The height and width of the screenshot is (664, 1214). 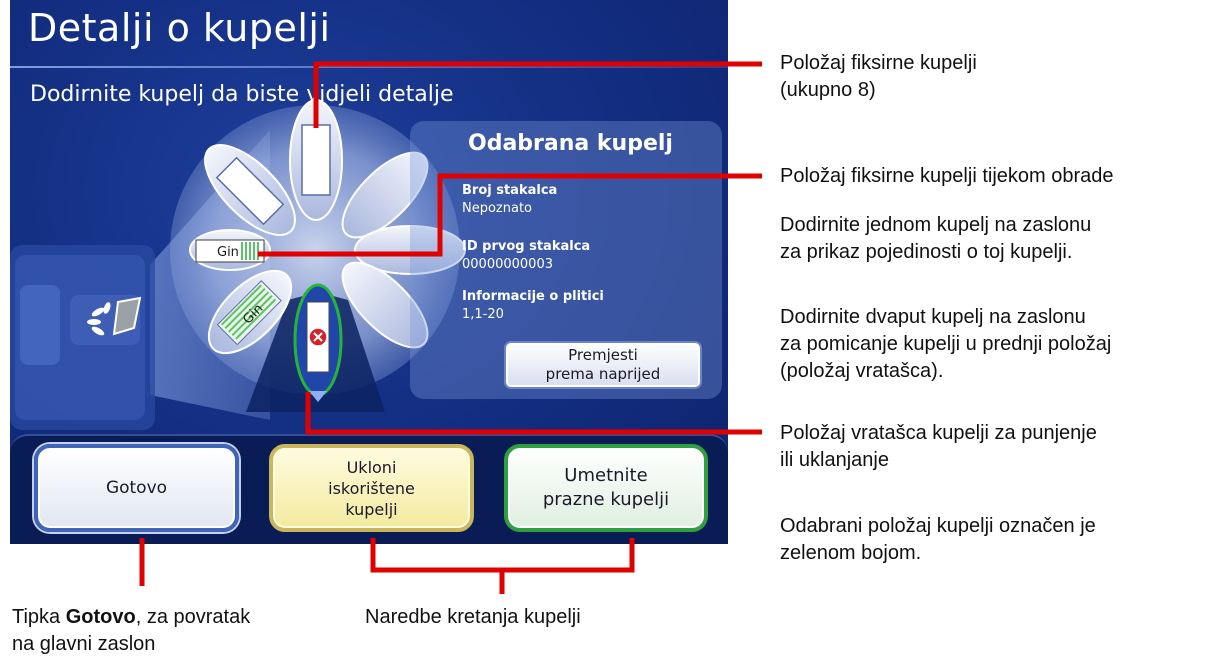 What do you see at coordinates (510, 215) in the screenshot?
I see `callout-line-processing` at bounding box center [510, 215].